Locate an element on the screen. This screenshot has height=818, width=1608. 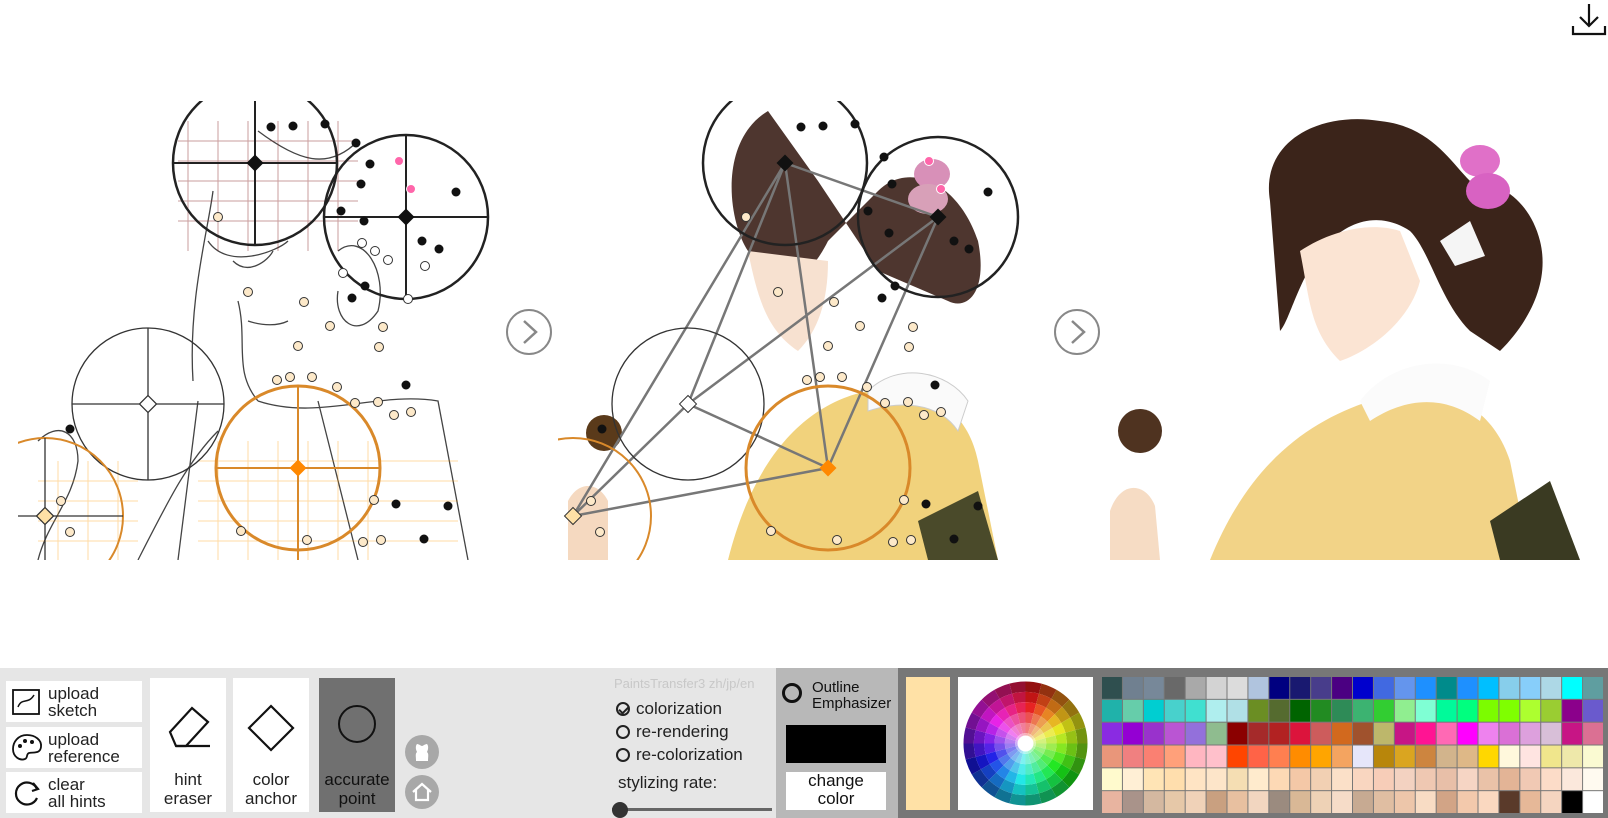
mode-colorization: colorization is located at coordinates (669, 709).